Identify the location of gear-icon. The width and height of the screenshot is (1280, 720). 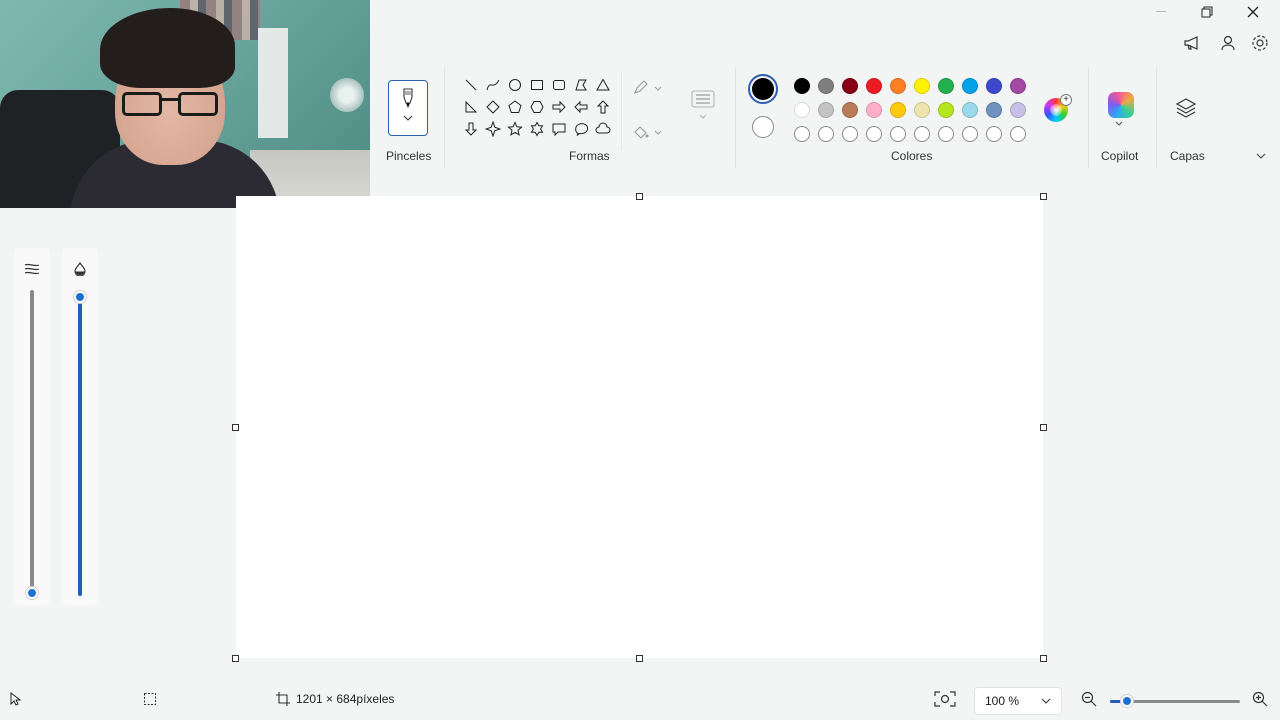
(1260, 43).